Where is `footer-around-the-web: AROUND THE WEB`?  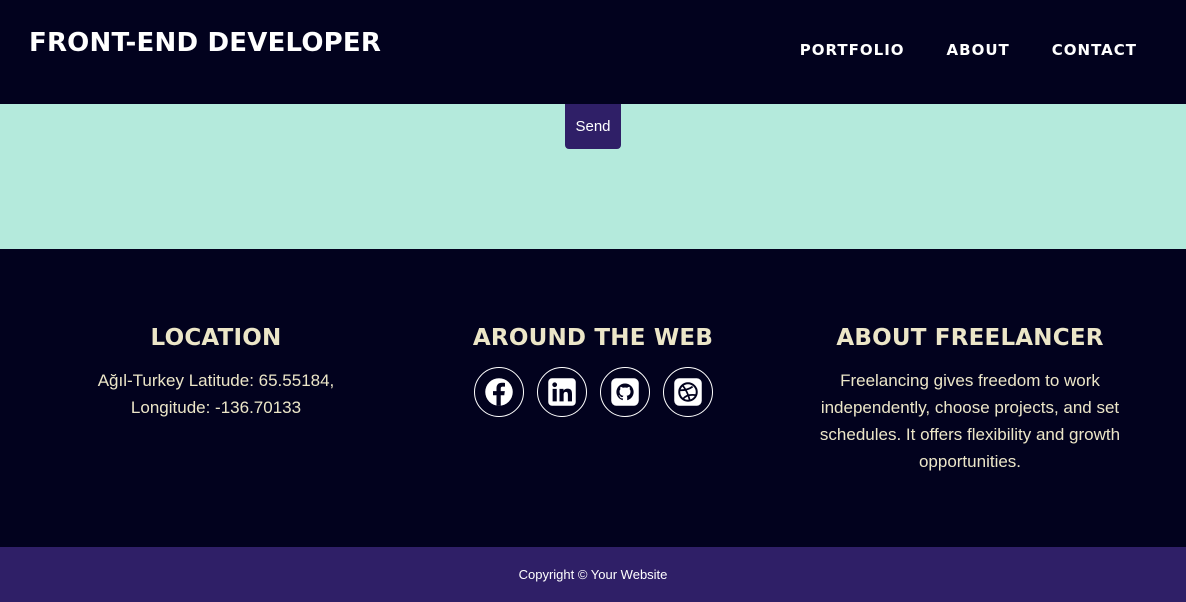
footer-around-the-web: AROUND THE WEB is located at coordinates (593, 371).